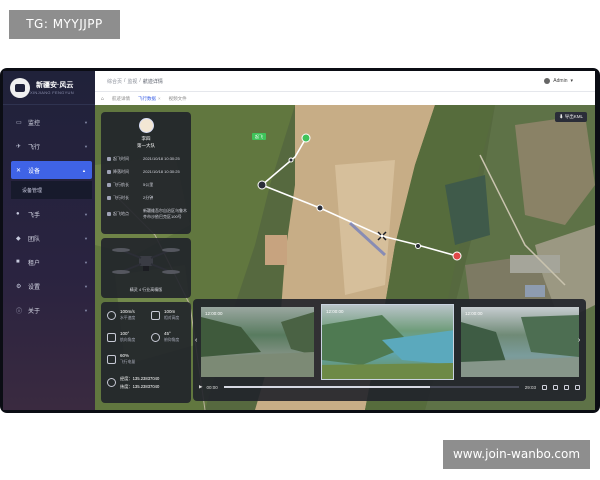  I want to click on sidebar-item-about: ⓘ 关于 ▼, so click(49, 310).